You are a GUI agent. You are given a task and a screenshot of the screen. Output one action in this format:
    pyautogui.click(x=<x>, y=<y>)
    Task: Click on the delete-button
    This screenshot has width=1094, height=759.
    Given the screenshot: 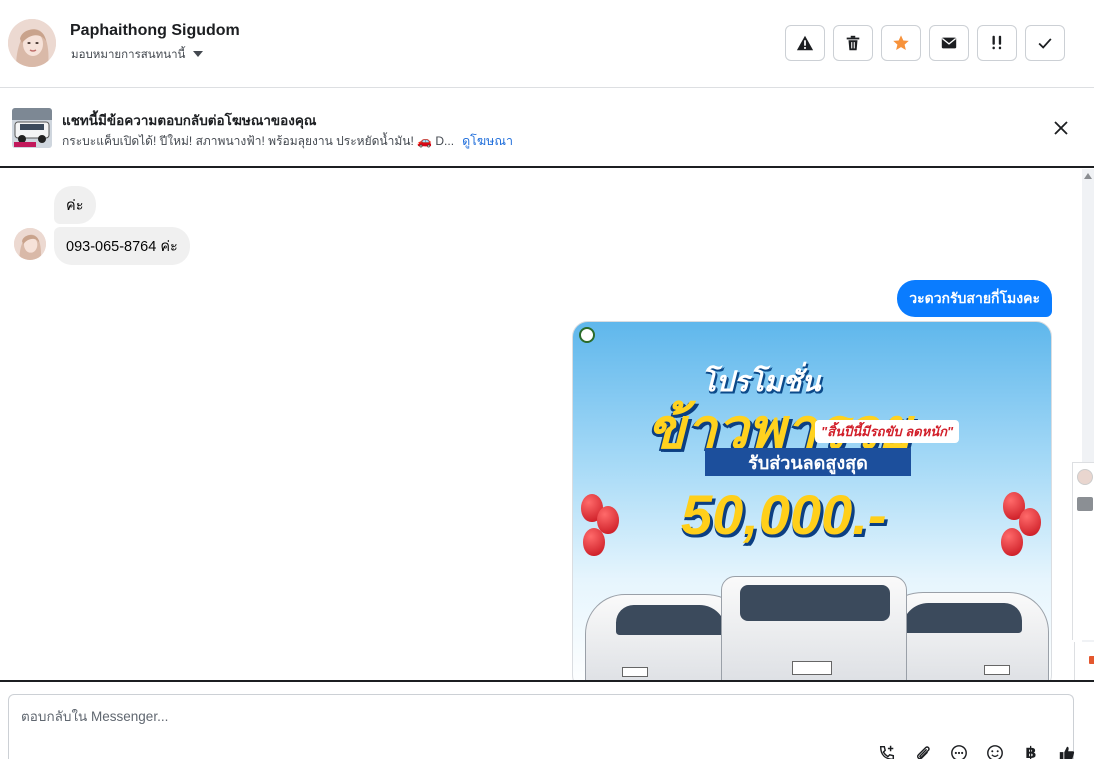 What is the action you would take?
    pyautogui.click(x=853, y=43)
    